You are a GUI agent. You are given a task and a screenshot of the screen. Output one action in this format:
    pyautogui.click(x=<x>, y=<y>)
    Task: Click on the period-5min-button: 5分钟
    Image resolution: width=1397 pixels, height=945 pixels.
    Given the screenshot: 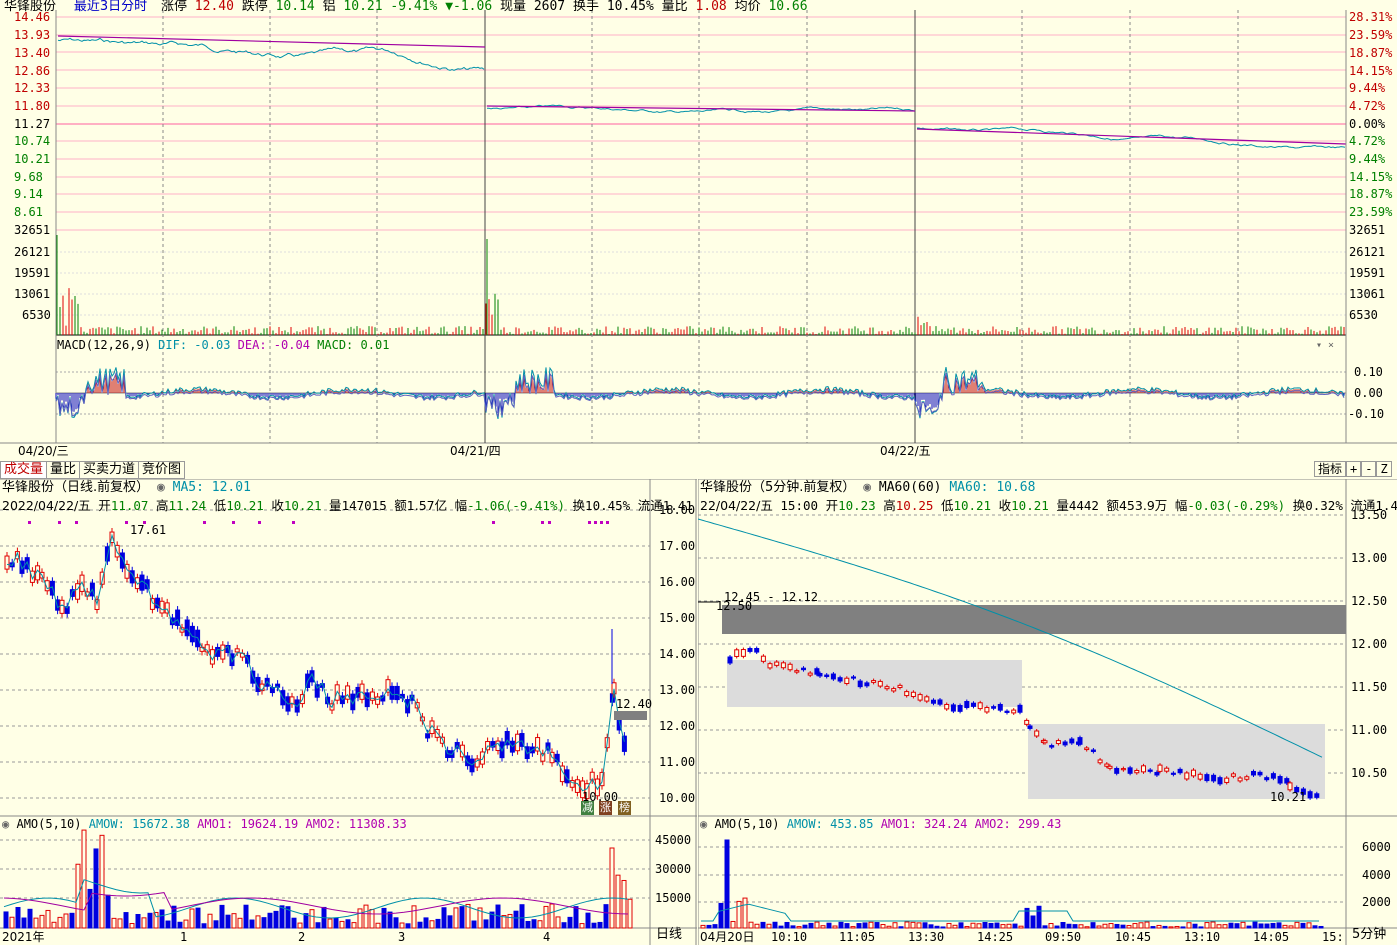 What is the action you would take?
    pyautogui.click(x=1369, y=935)
    